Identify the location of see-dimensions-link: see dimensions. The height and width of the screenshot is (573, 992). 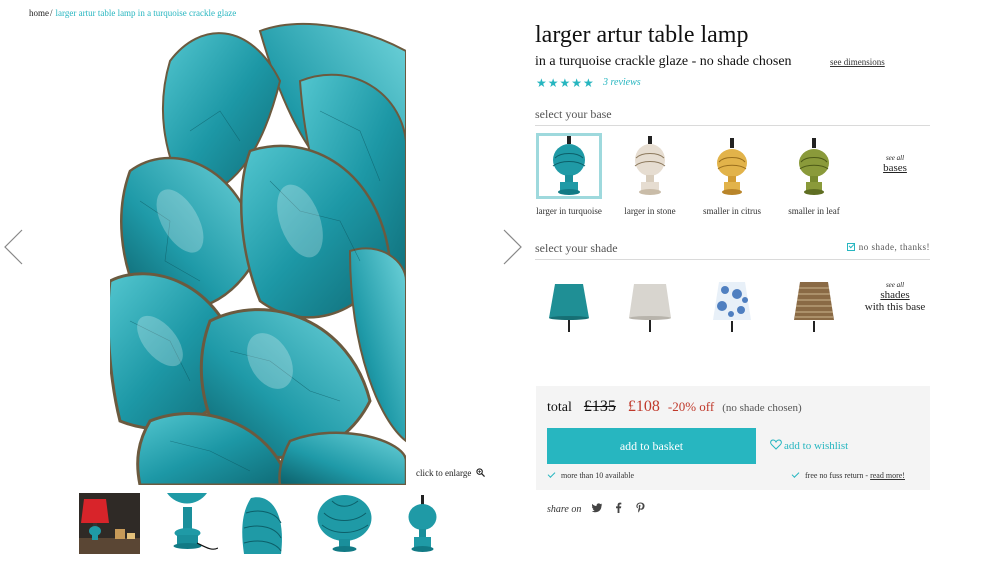
(857, 62).